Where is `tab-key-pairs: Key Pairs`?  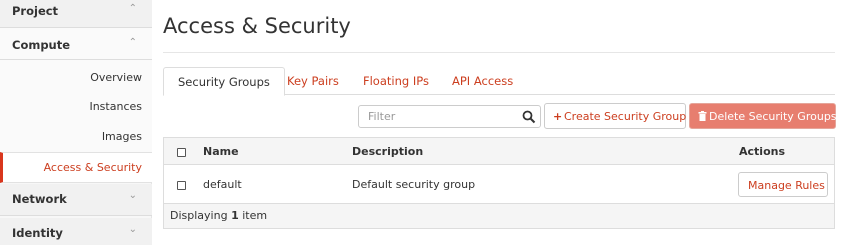 tab-key-pairs: Key Pairs is located at coordinates (313, 81).